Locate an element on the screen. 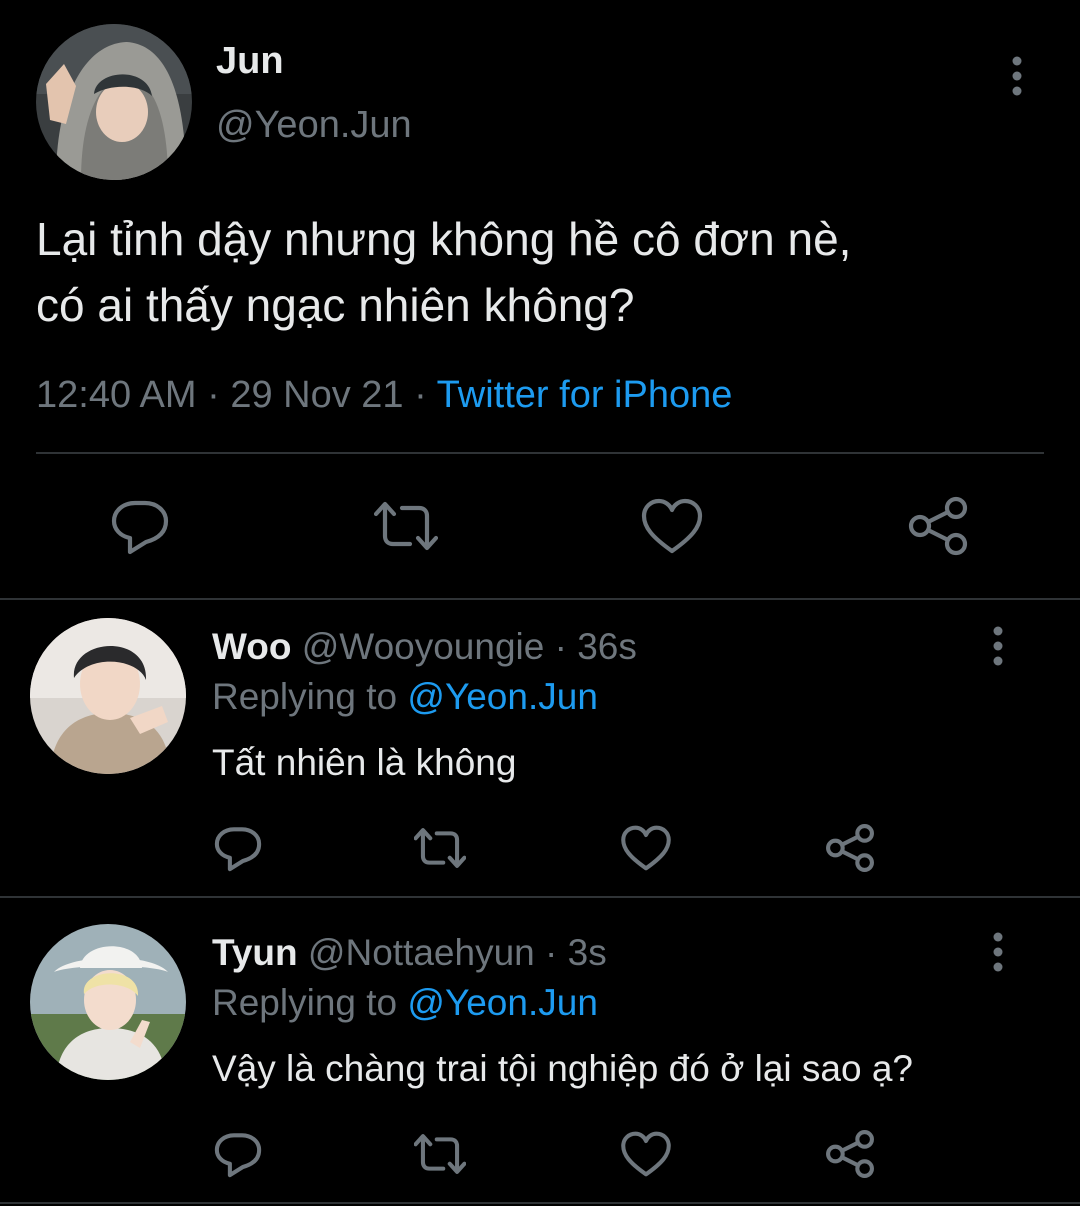 The image size is (1080, 1206). tweet-text-line: có ai thấy ngạc nhiên không? is located at coordinates (335, 305).